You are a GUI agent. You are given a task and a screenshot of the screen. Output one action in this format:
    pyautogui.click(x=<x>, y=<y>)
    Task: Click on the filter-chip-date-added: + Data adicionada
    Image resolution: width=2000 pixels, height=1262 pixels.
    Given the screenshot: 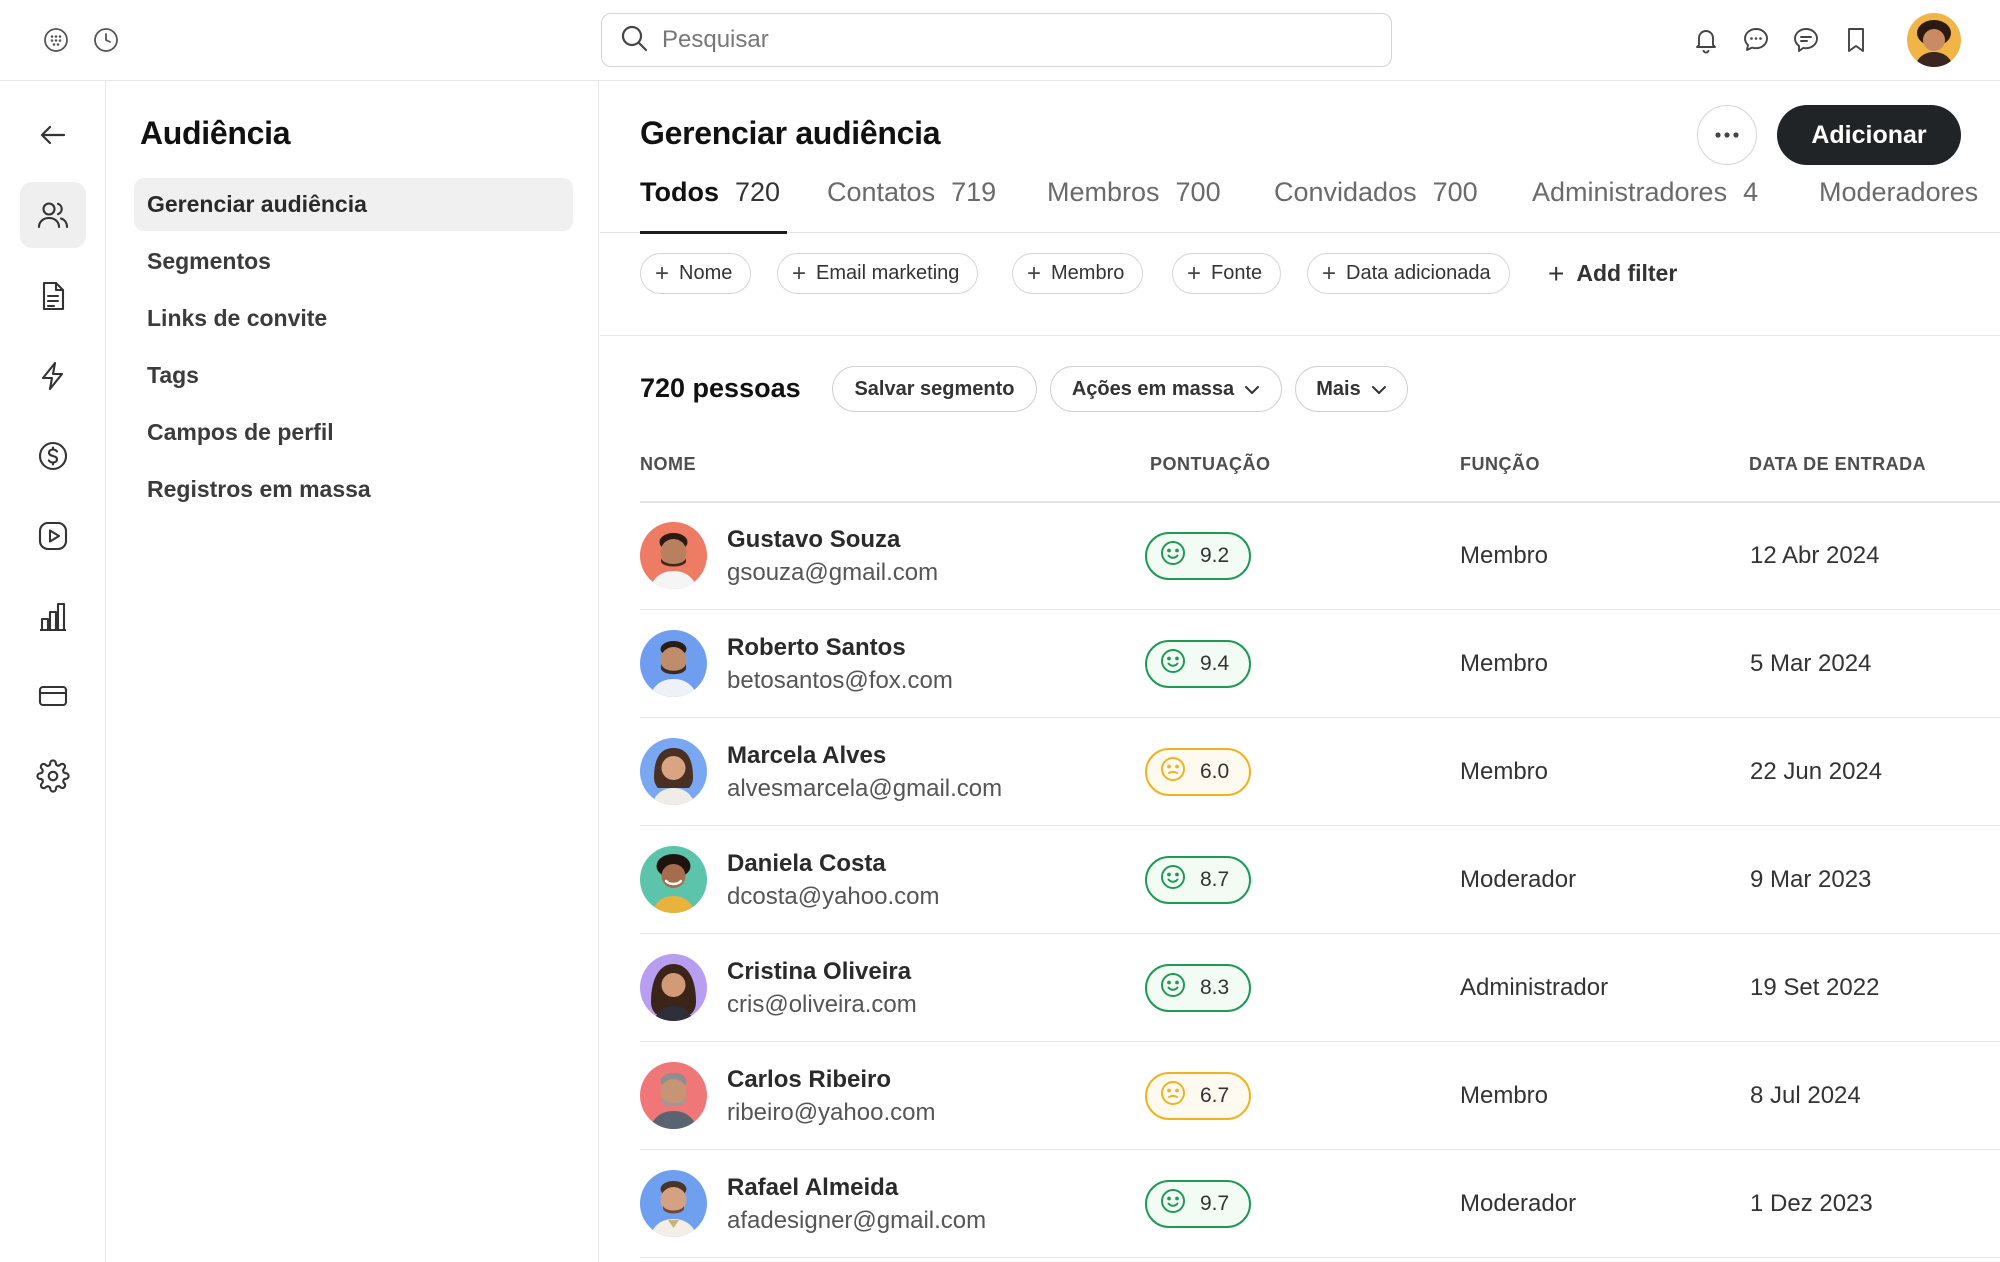 What is the action you would take?
    pyautogui.click(x=1408, y=273)
    